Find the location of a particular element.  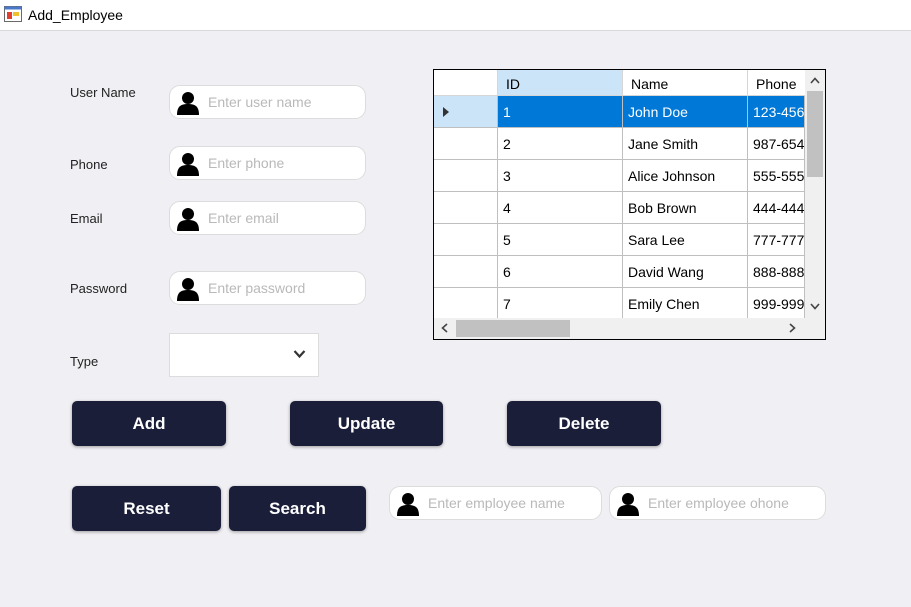

scroll-down-icon is located at coordinates (815, 306).